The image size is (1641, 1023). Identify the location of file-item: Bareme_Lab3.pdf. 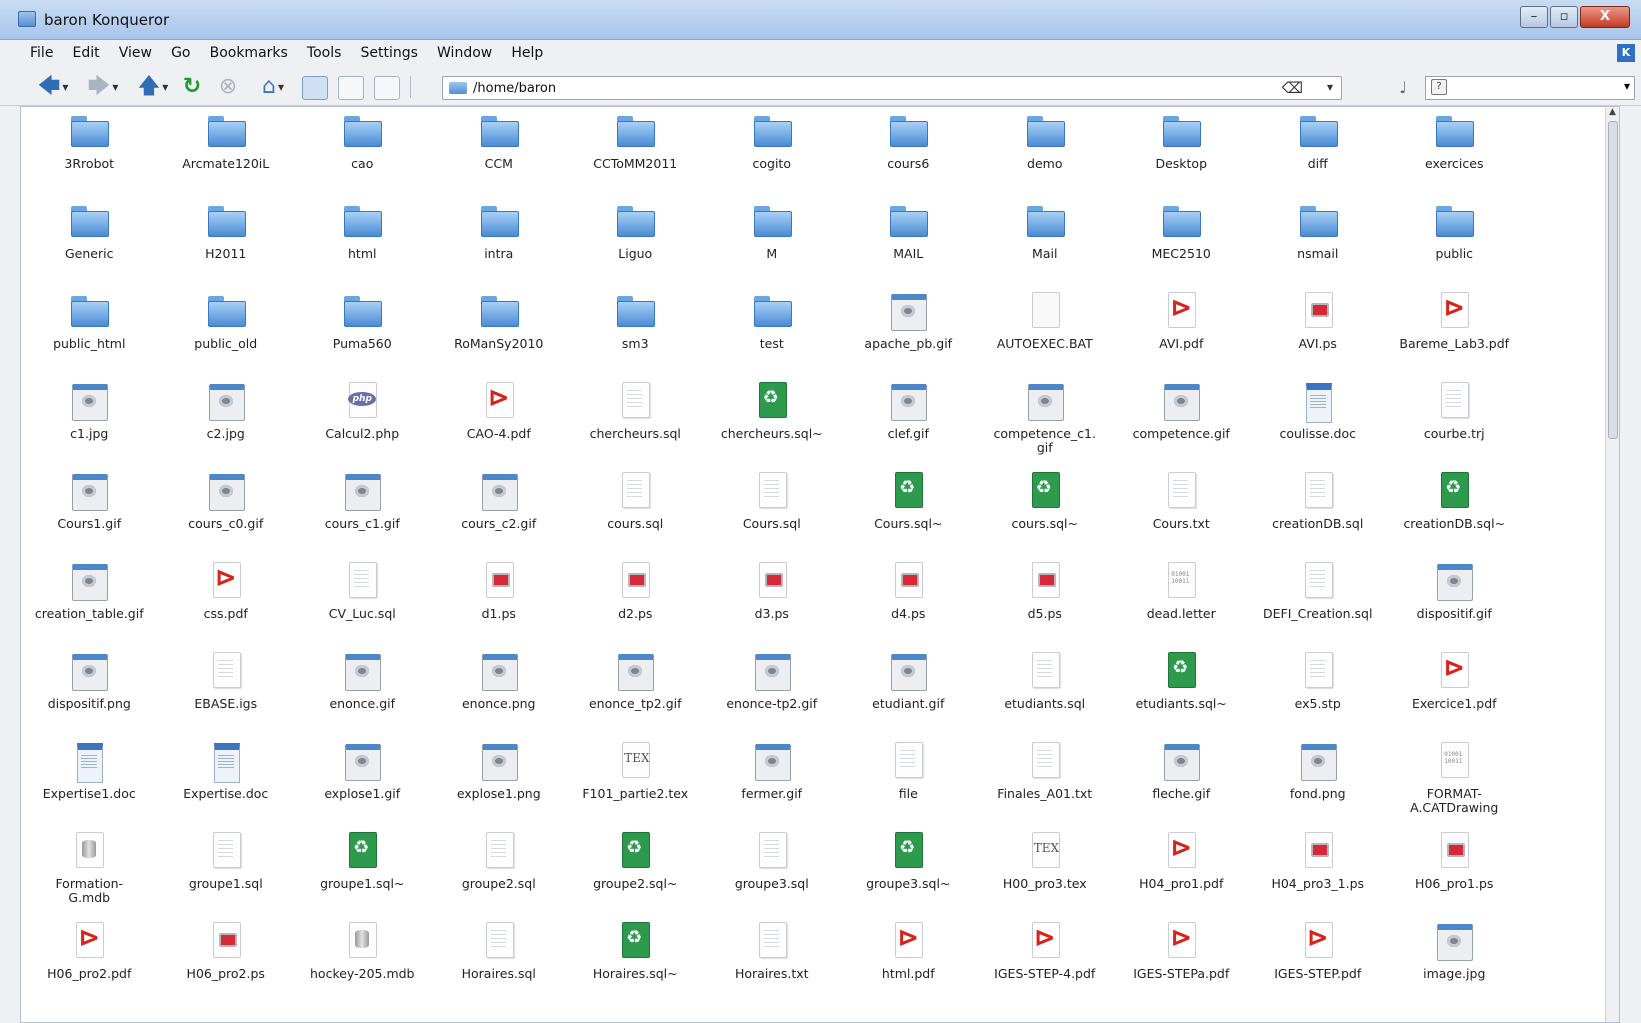
(1454, 332).